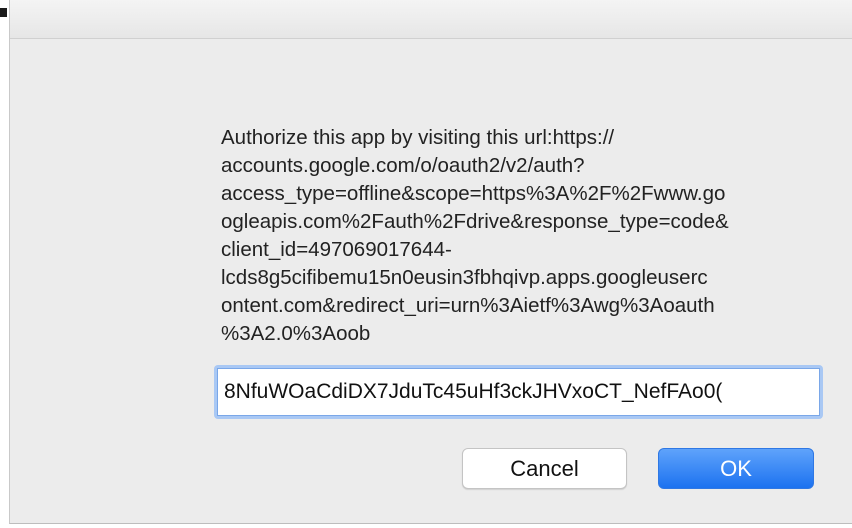 This screenshot has width=852, height=528. What do you see at coordinates (431, 19) in the screenshot?
I see `dialog-title-band` at bounding box center [431, 19].